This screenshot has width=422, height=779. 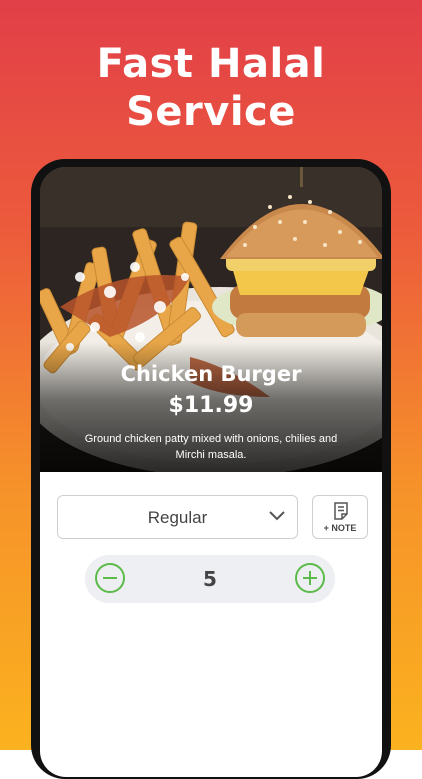 What do you see at coordinates (211, 112) in the screenshot?
I see `headline-line-2: Service` at bounding box center [211, 112].